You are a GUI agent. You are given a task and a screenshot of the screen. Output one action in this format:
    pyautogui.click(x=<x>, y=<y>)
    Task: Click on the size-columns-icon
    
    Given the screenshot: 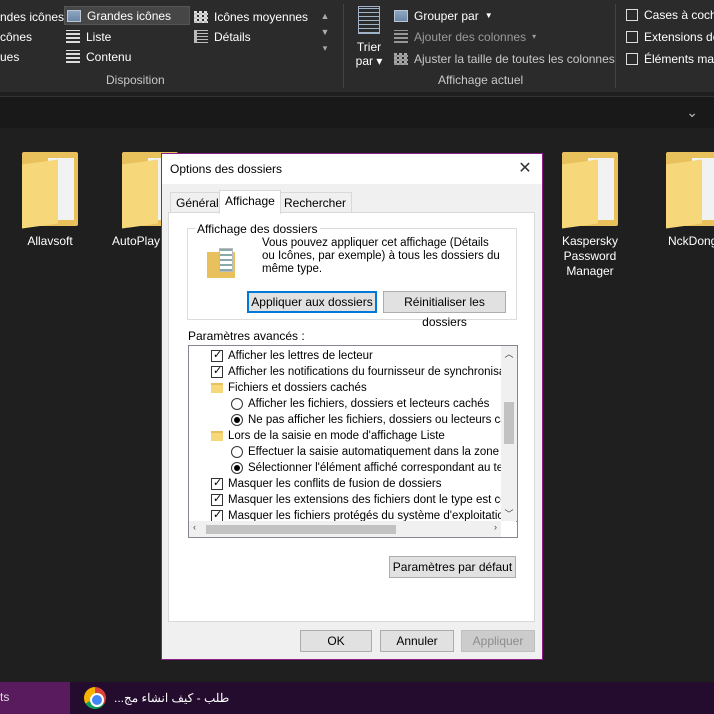 What is the action you would take?
    pyautogui.click(x=401, y=58)
    